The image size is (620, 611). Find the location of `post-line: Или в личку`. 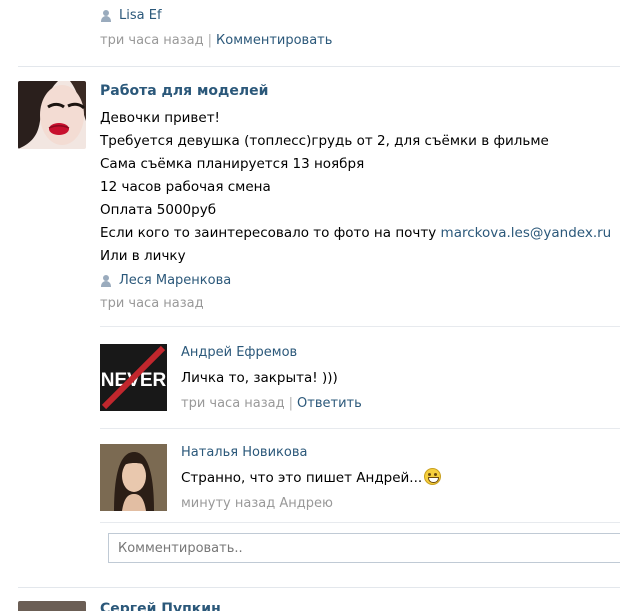

post-line: Или в личку is located at coordinates (143, 256).